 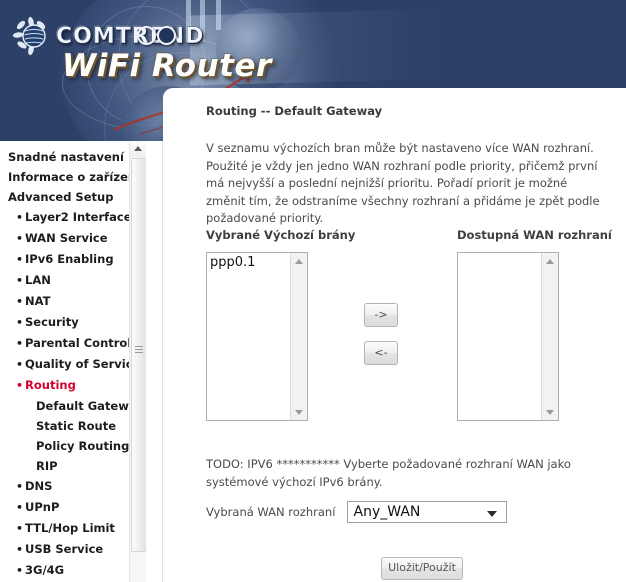 What do you see at coordinates (76, 426) in the screenshot?
I see `sidebar-item-label: Static Route` at bounding box center [76, 426].